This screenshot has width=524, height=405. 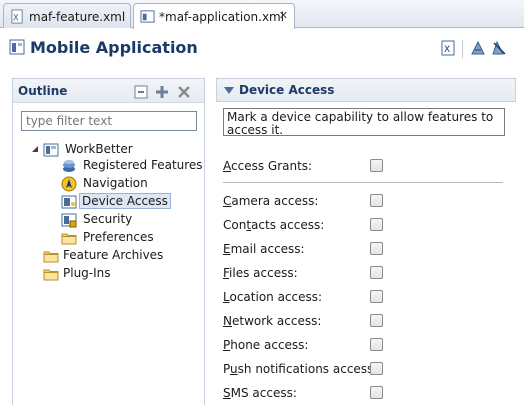 What do you see at coordinates (99, 149) in the screenshot?
I see `tree-item-label: WorkBetter` at bounding box center [99, 149].